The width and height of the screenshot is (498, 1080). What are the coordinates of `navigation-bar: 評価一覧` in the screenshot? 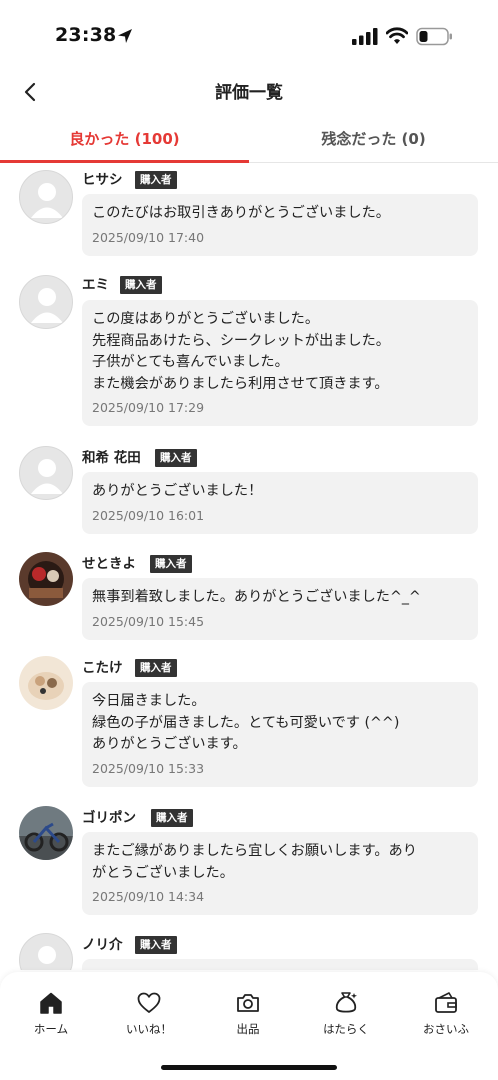 It's located at (249, 92).